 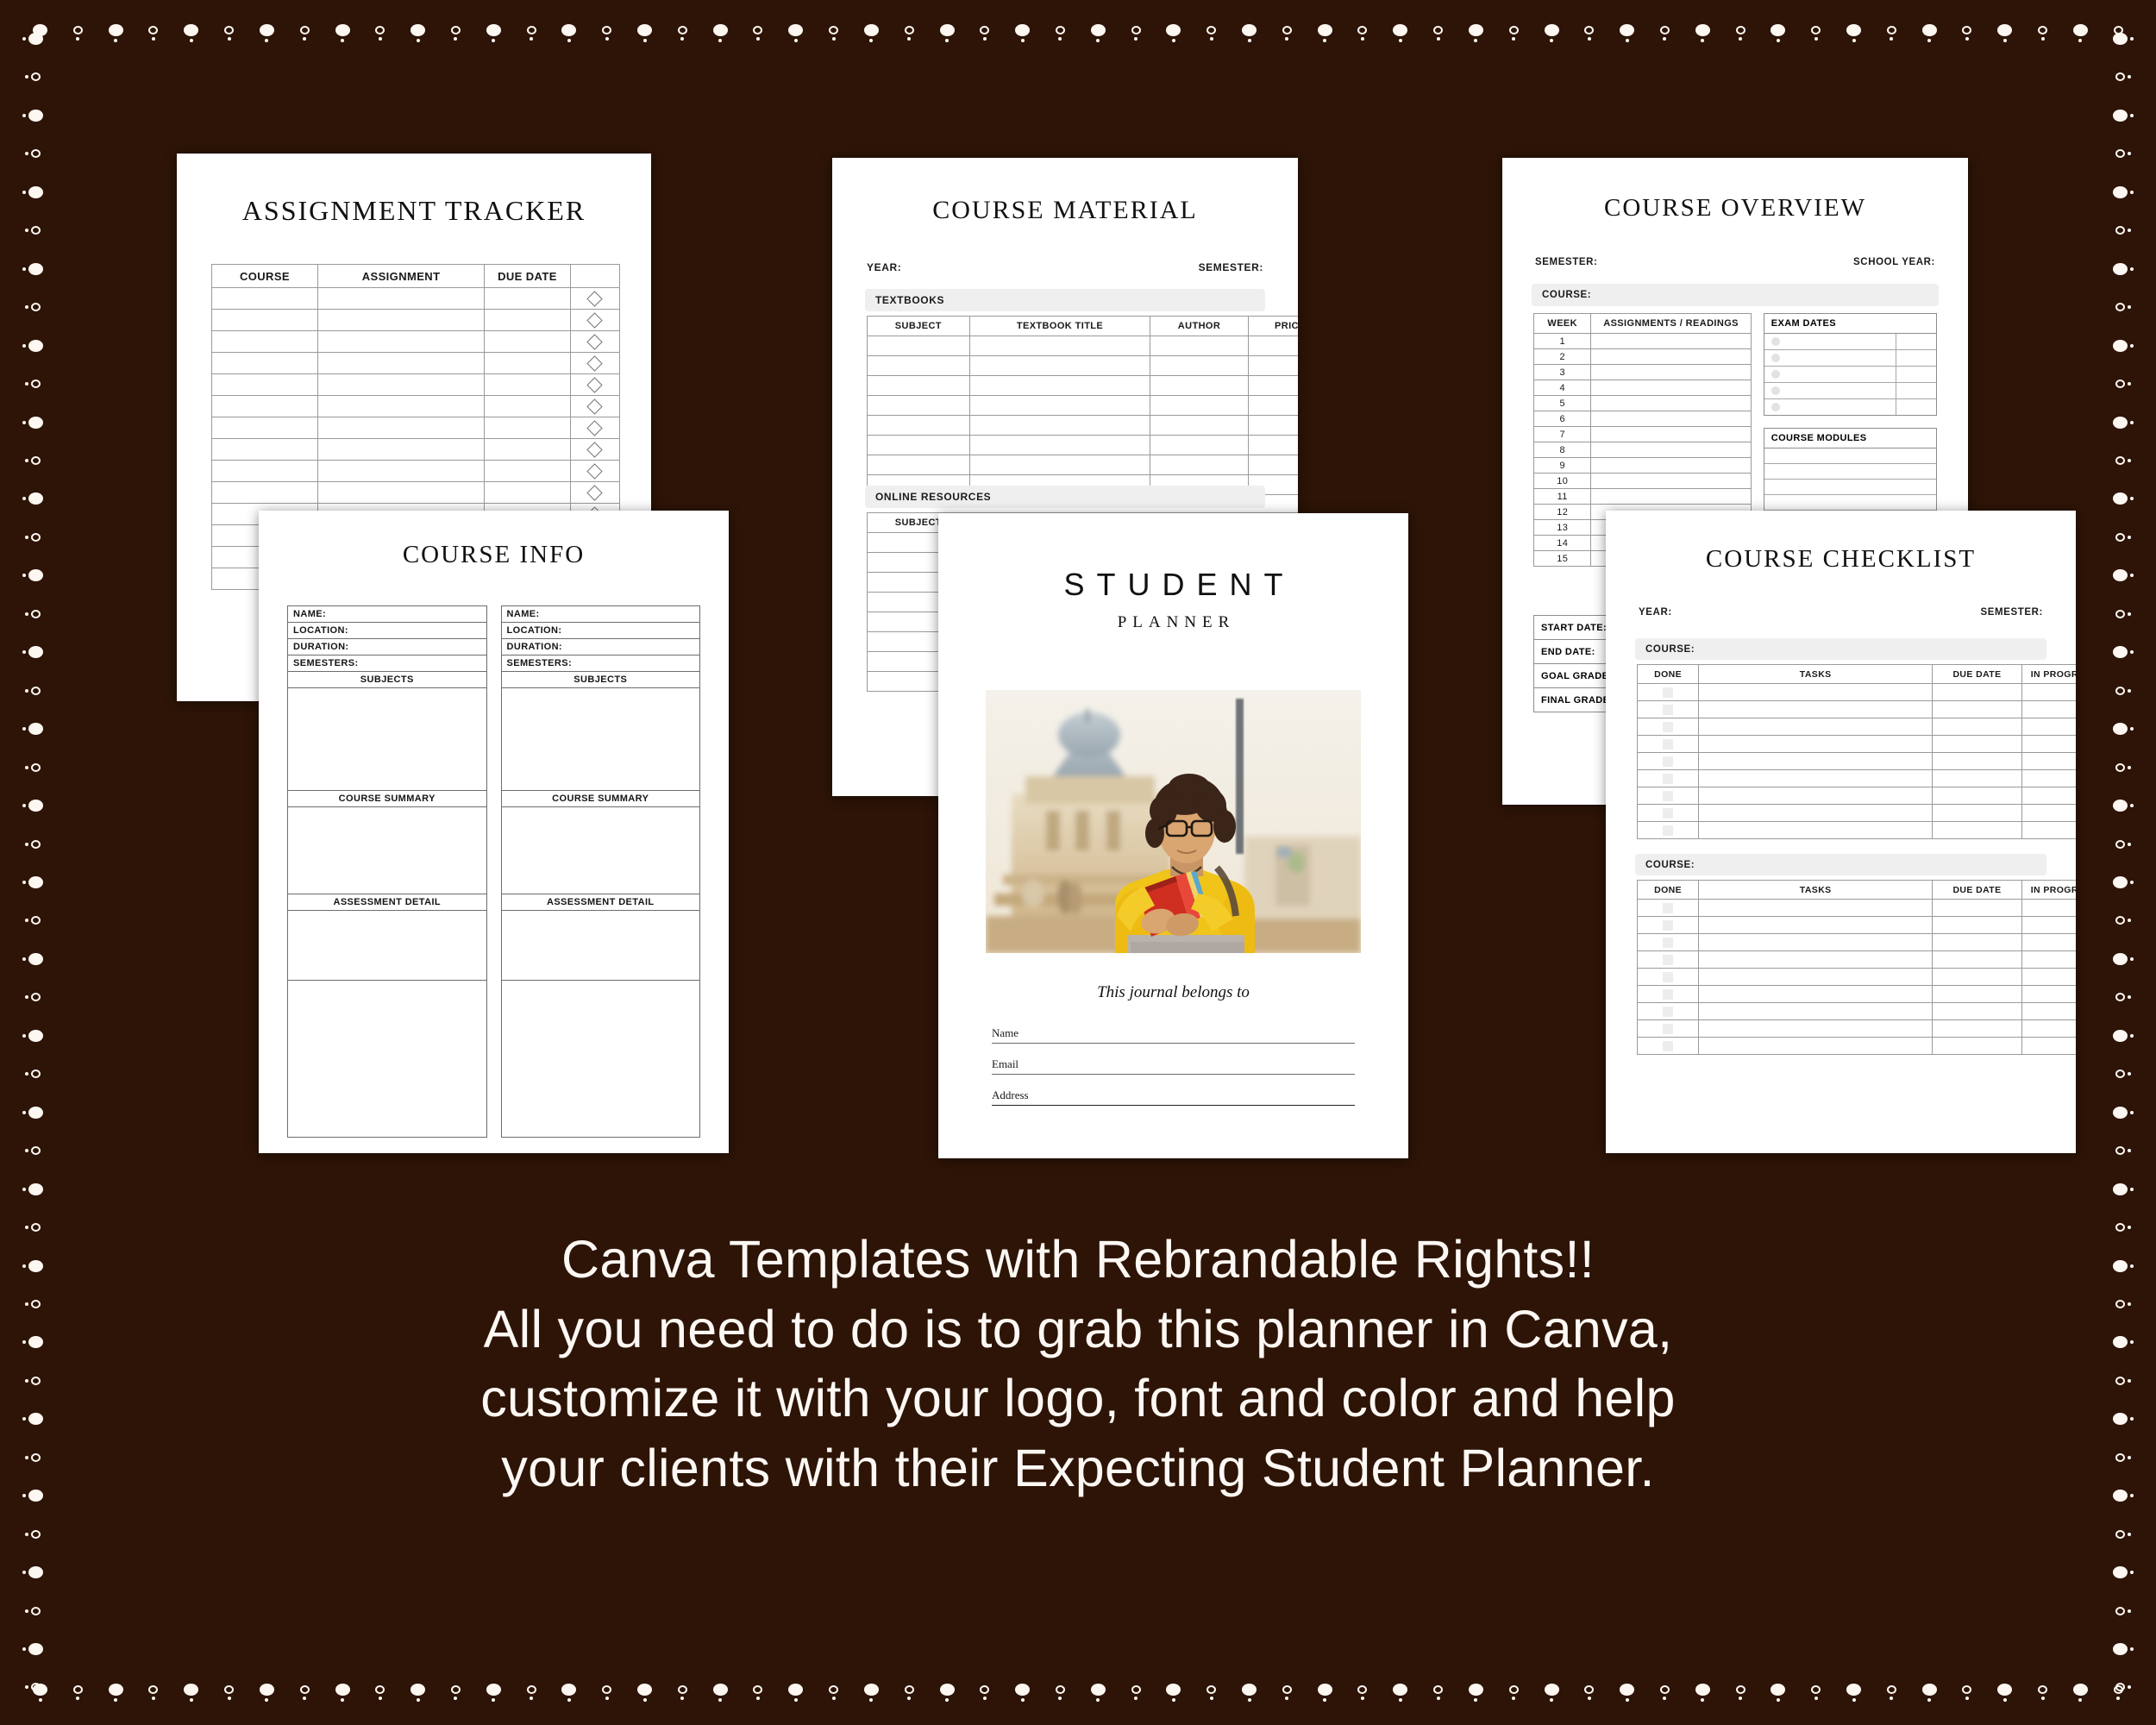 I want to click on week-row: 4, so click(x=1642, y=388).